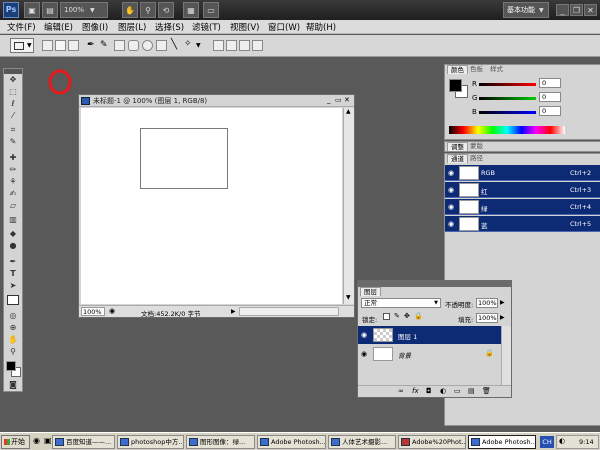  What do you see at coordinates (13, 142) in the screenshot?
I see `eyedropper-tool-icon: ✎` at bounding box center [13, 142].